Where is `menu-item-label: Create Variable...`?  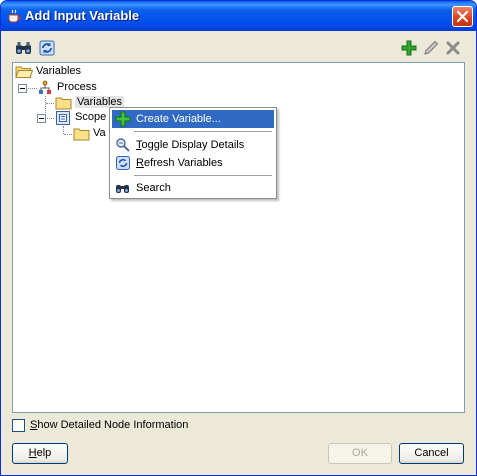 menu-item-label: Create Variable... is located at coordinates (178, 119).